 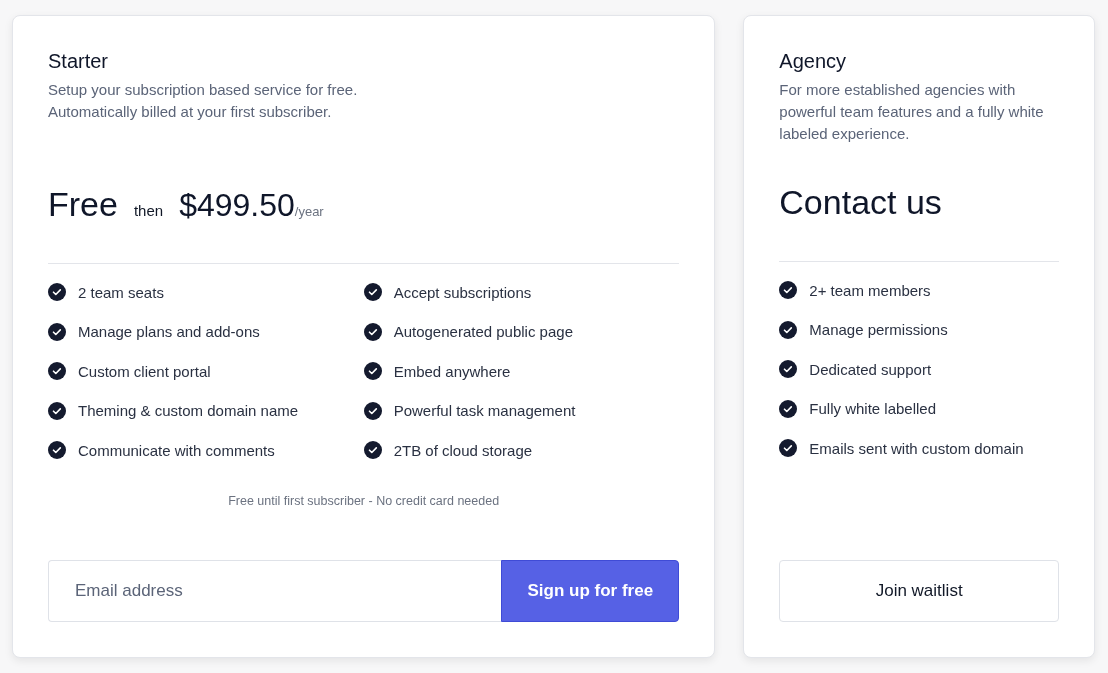 What do you see at coordinates (912, 112) in the screenshot?
I see `plan-description: For more established agencies with powerful team features and a fully white labeled experience.` at bounding box center [912, 112].